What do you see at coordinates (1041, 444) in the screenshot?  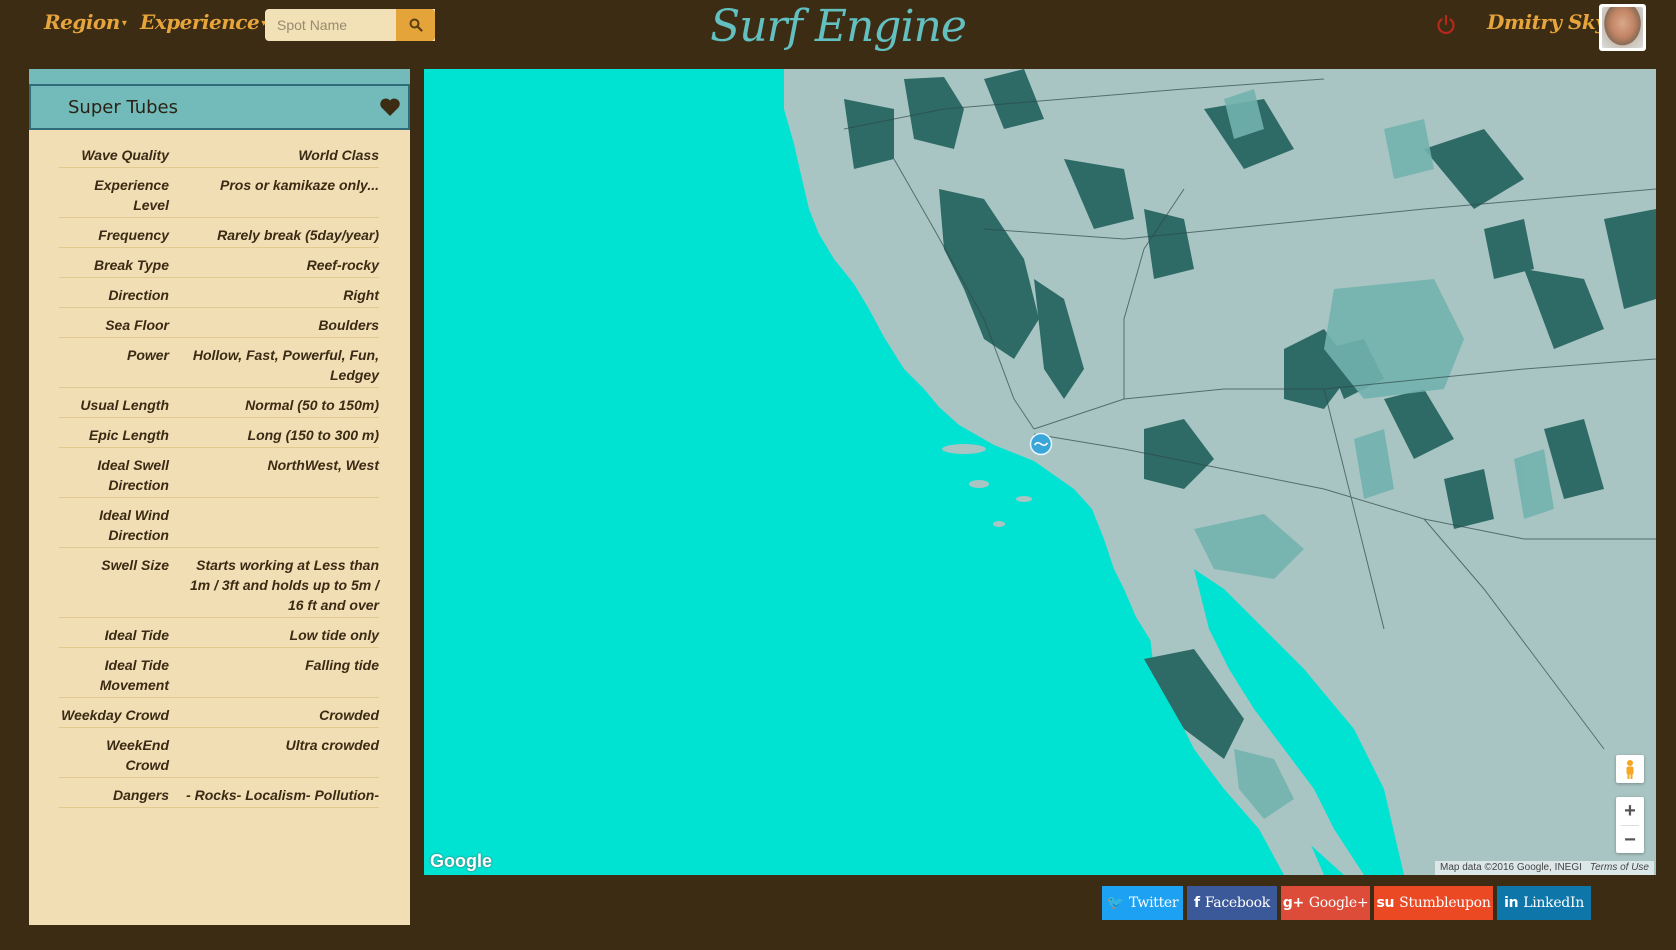 I see `surf-spot-marker-icon` at bounding box center [1041, 444].